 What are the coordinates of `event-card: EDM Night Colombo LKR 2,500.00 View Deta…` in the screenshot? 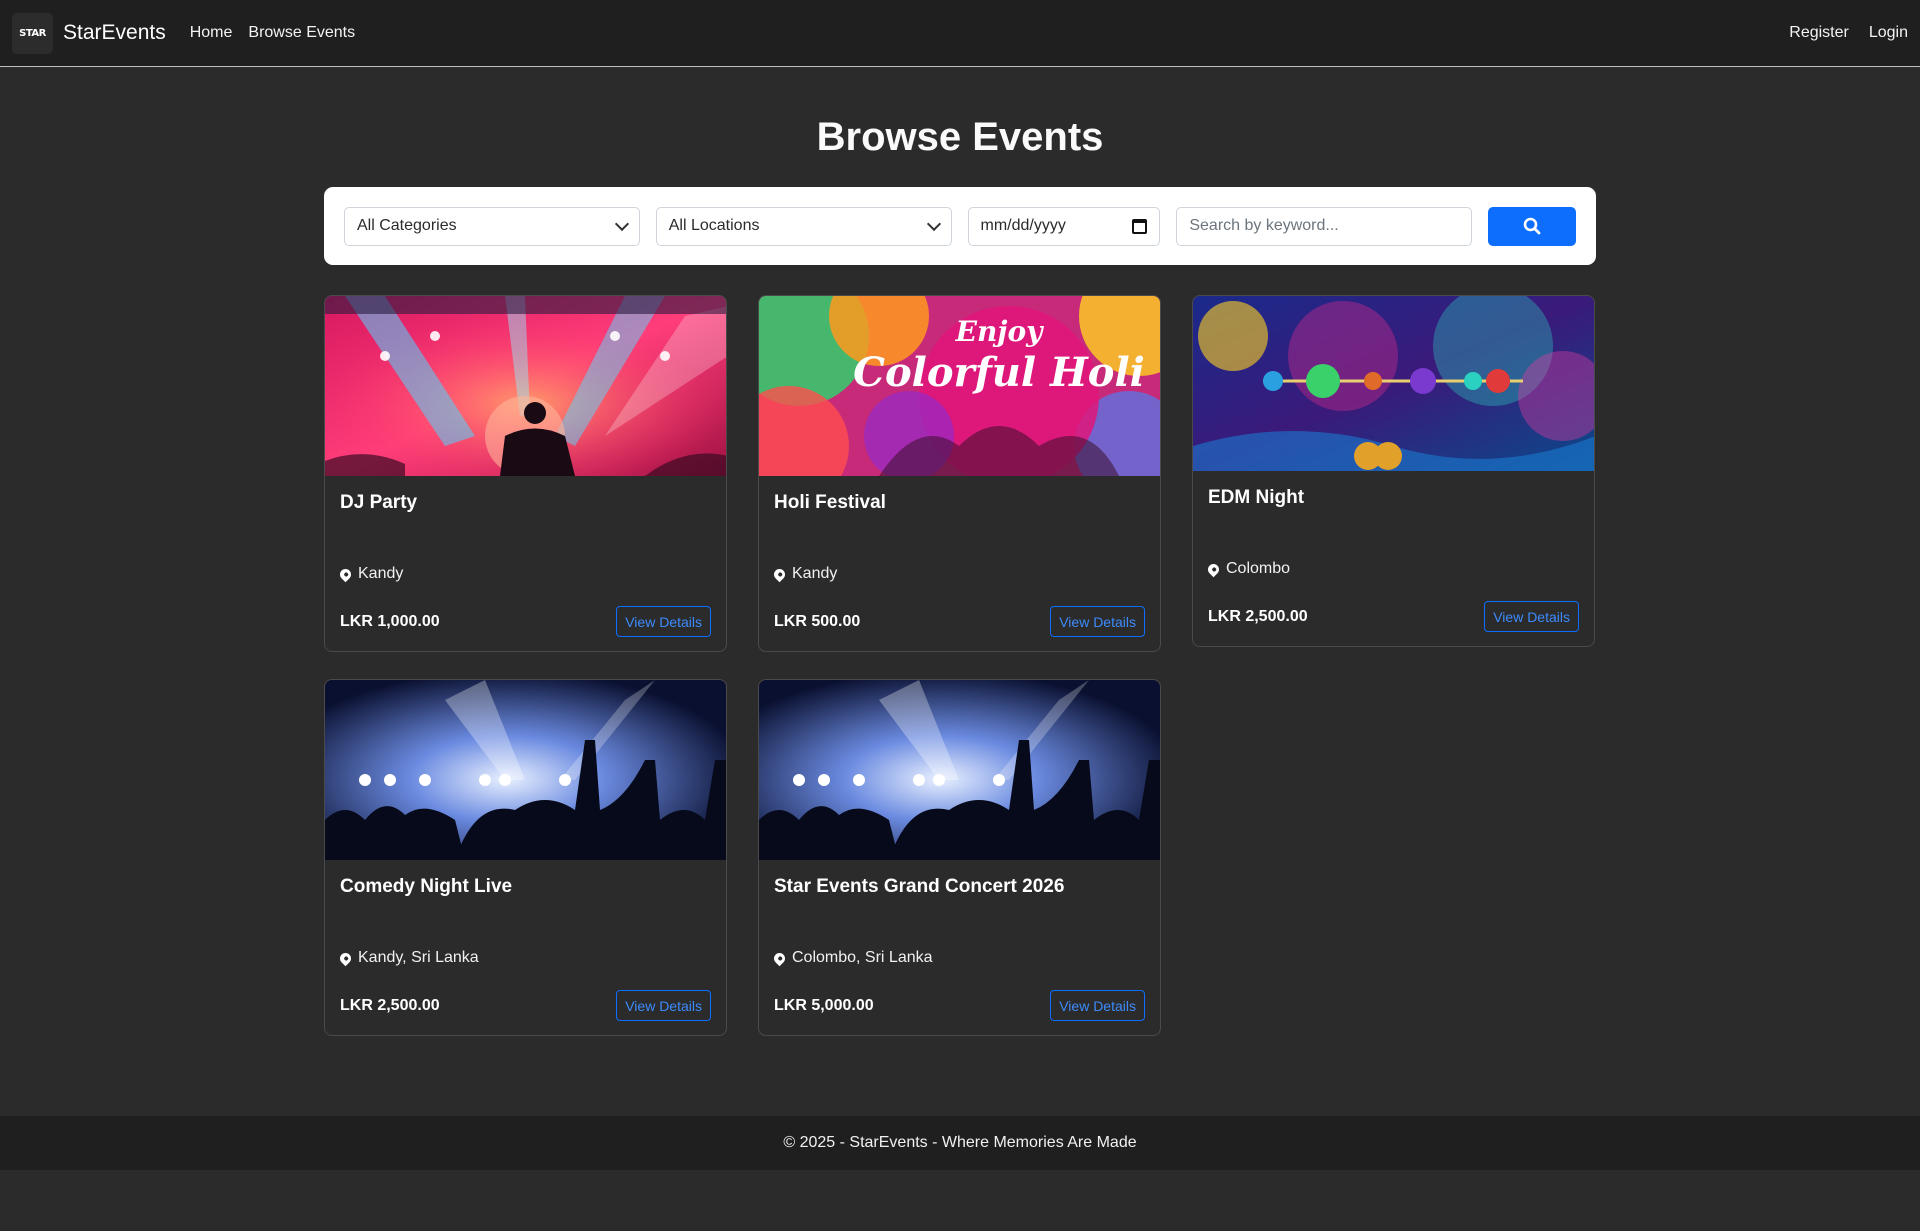 It's located at (1393, 471).